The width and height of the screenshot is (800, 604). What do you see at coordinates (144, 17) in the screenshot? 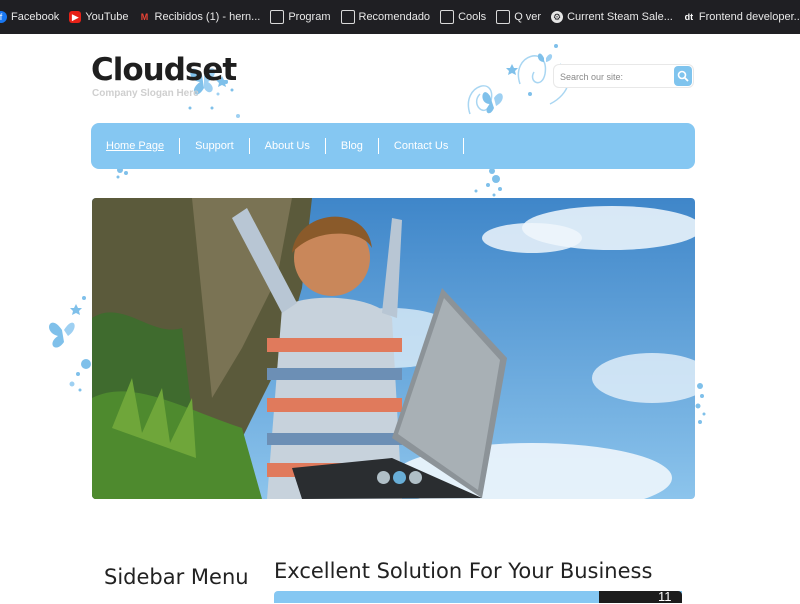
I see `gmail-icon: M` at bounding box center [144, 17].